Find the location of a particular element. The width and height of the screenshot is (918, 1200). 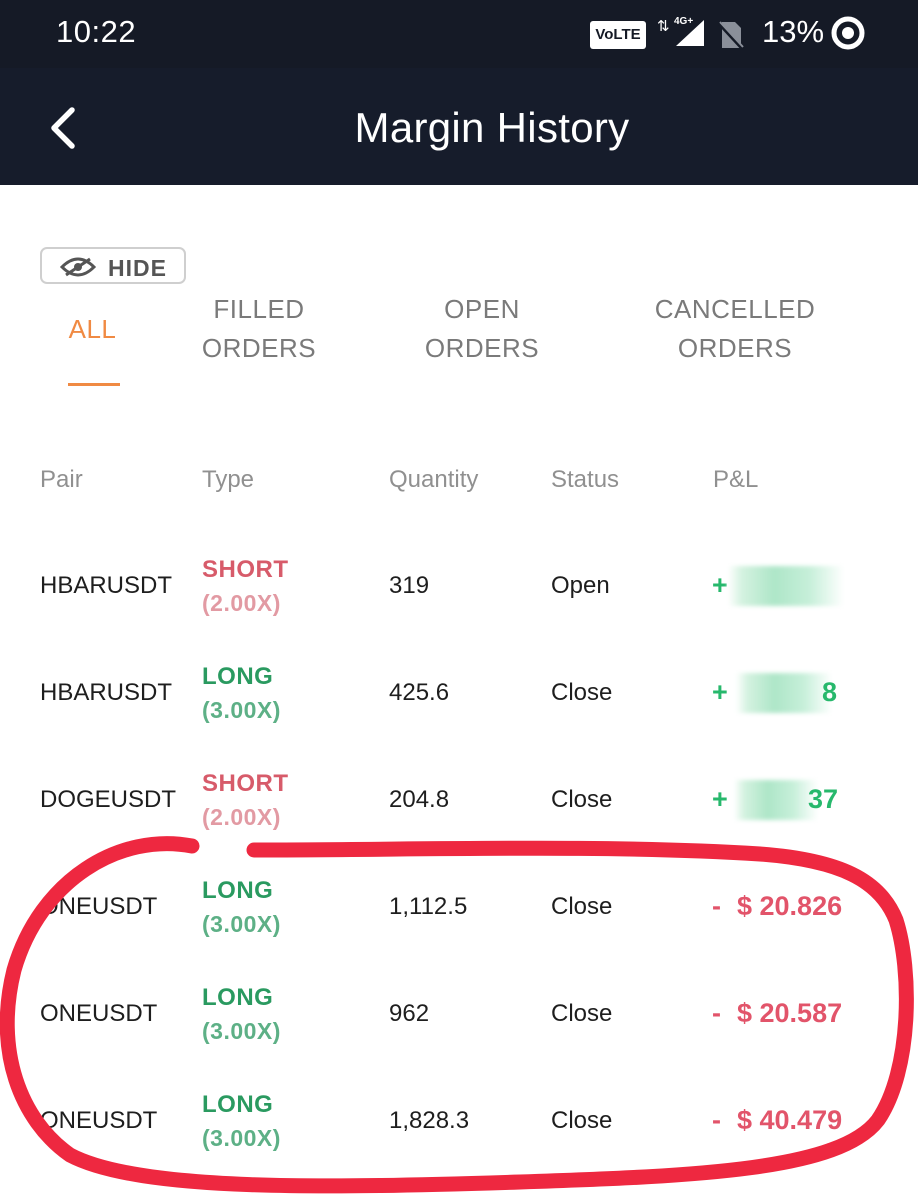

row-quantity: 425.6 is located at coordinates (419, 692).